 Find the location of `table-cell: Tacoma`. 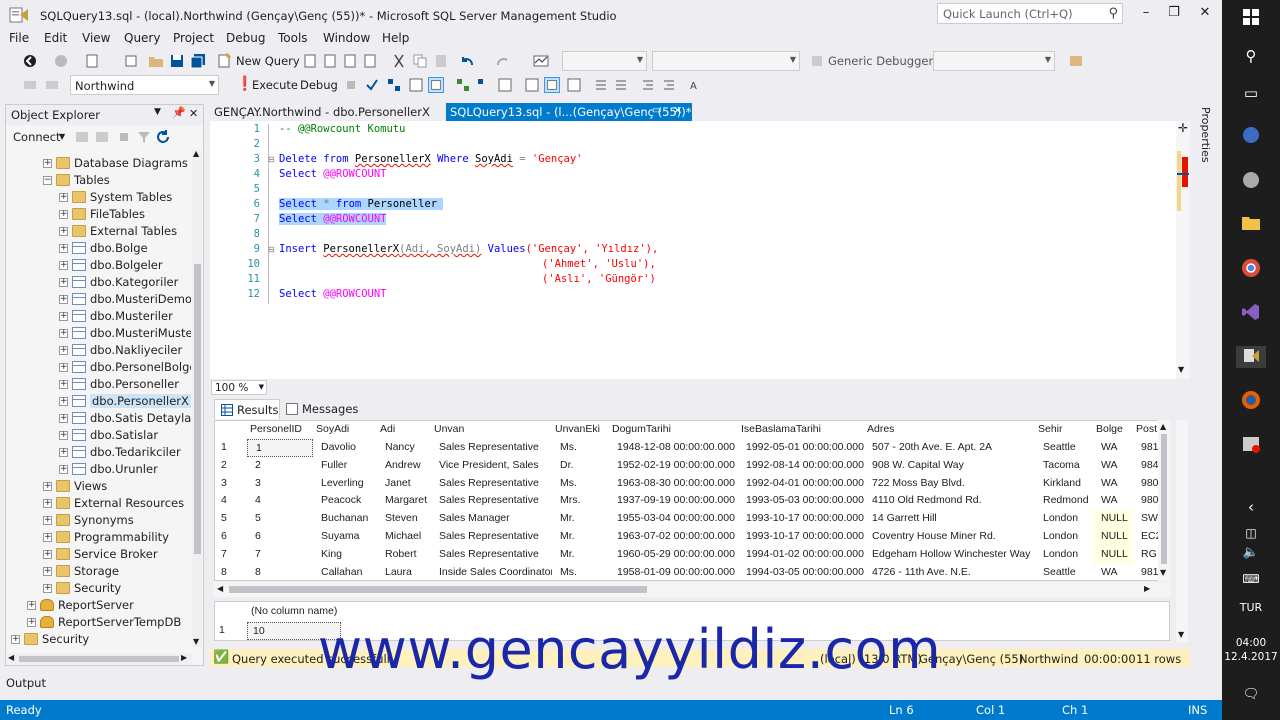

table-cell: Tacoma is located at coordinates (1064, 466).